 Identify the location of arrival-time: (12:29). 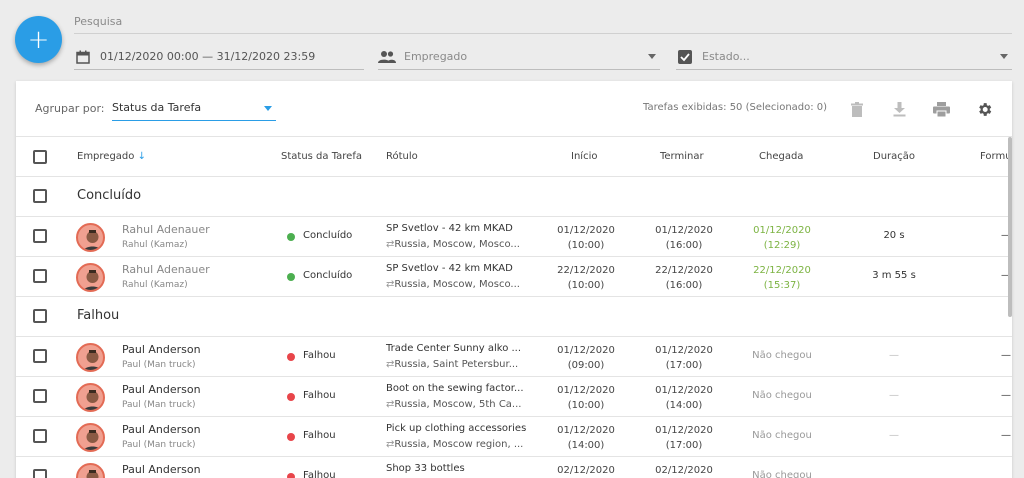
(782, 245).